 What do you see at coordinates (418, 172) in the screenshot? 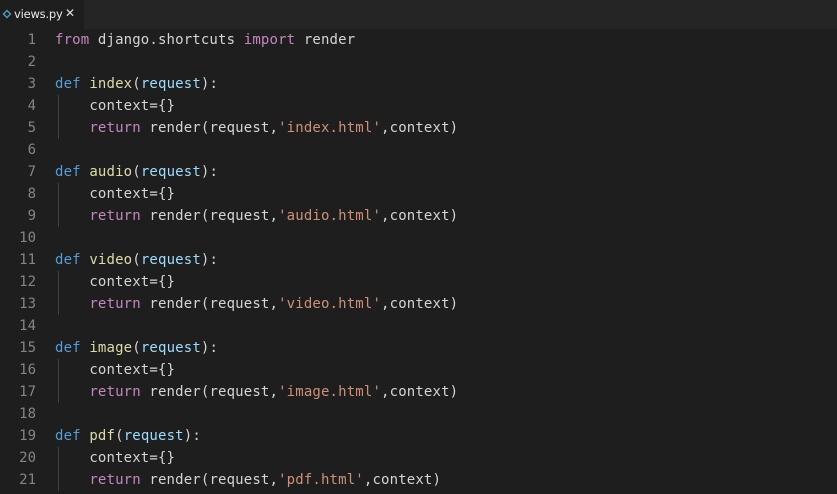
I see `code-line: 7 def audio(request):` at bounding box center [418, 172].